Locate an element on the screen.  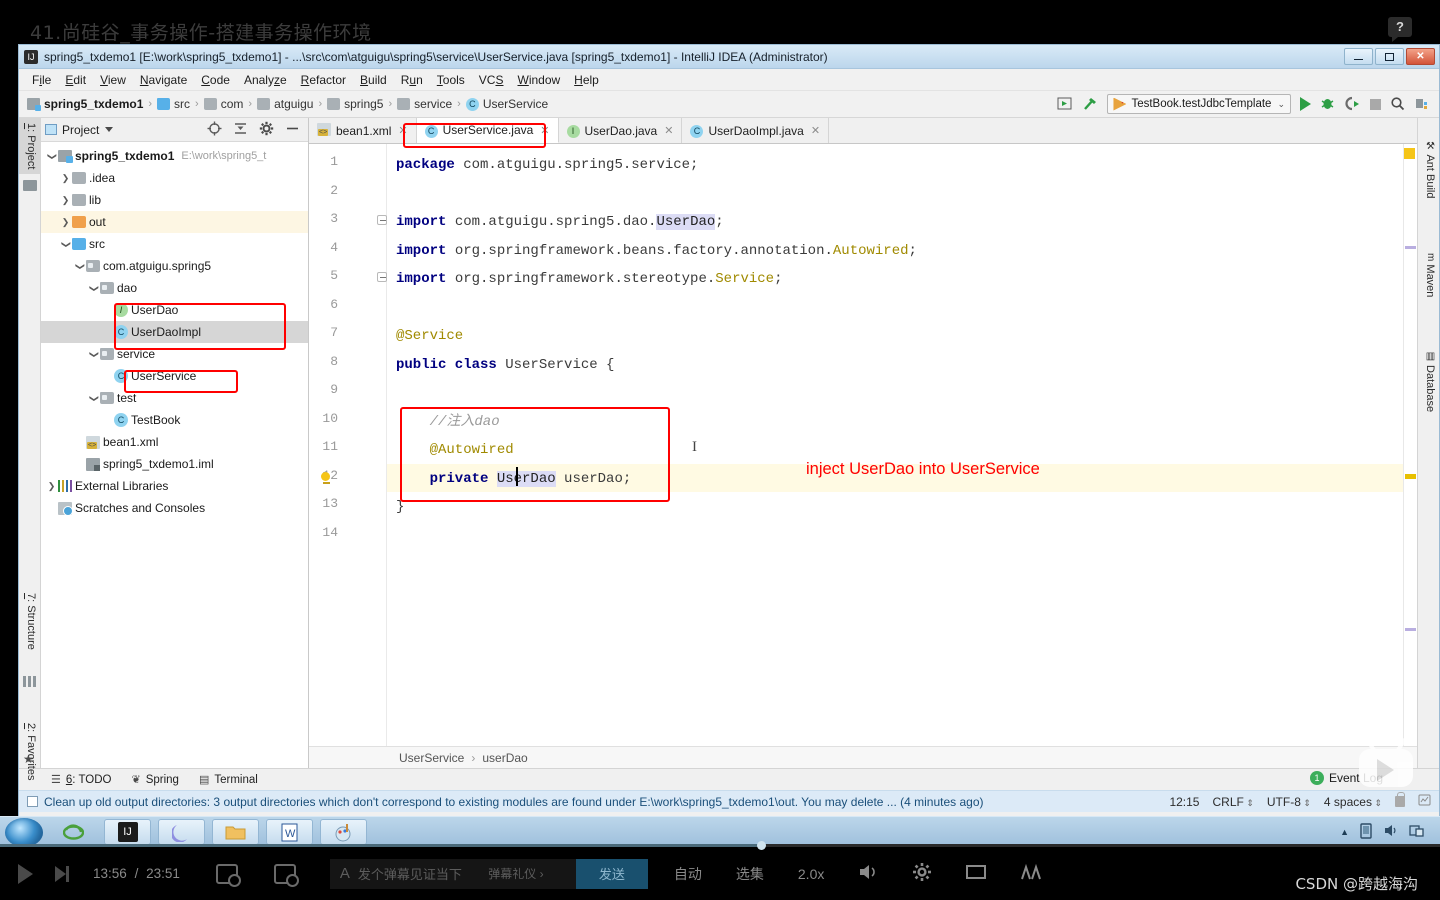
tool-tab-project: 1: Project is located at coordinates (30, 146).